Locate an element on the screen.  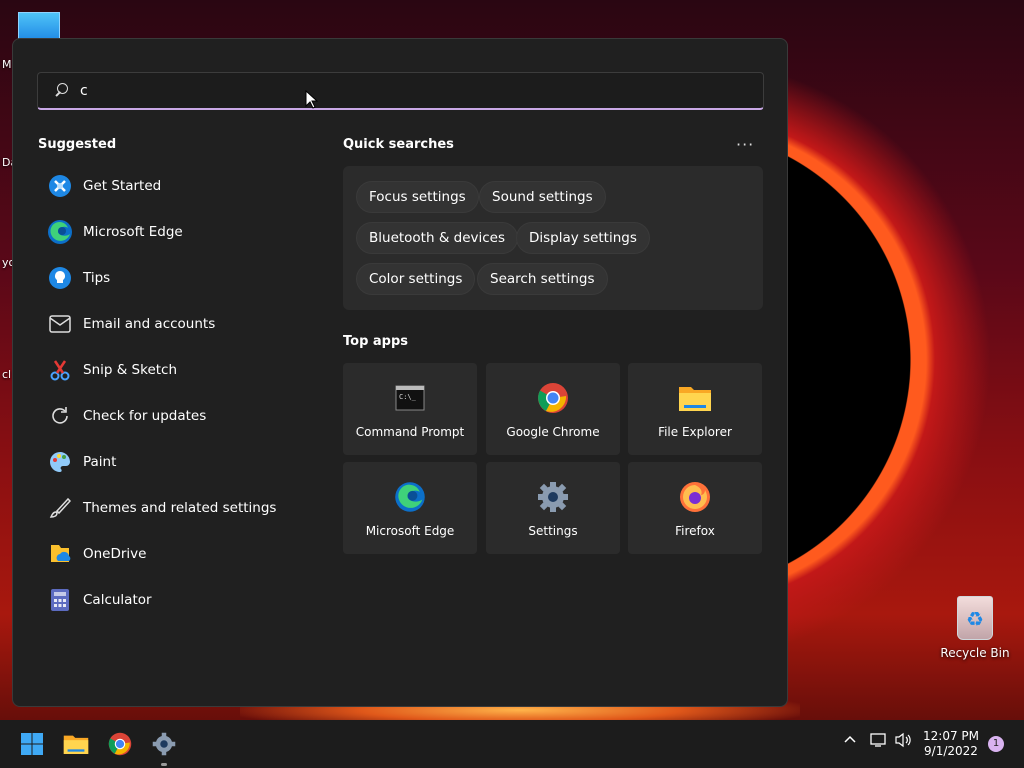
suggested-item-check-updates: Check for updates is located at coordinates (177, 416).